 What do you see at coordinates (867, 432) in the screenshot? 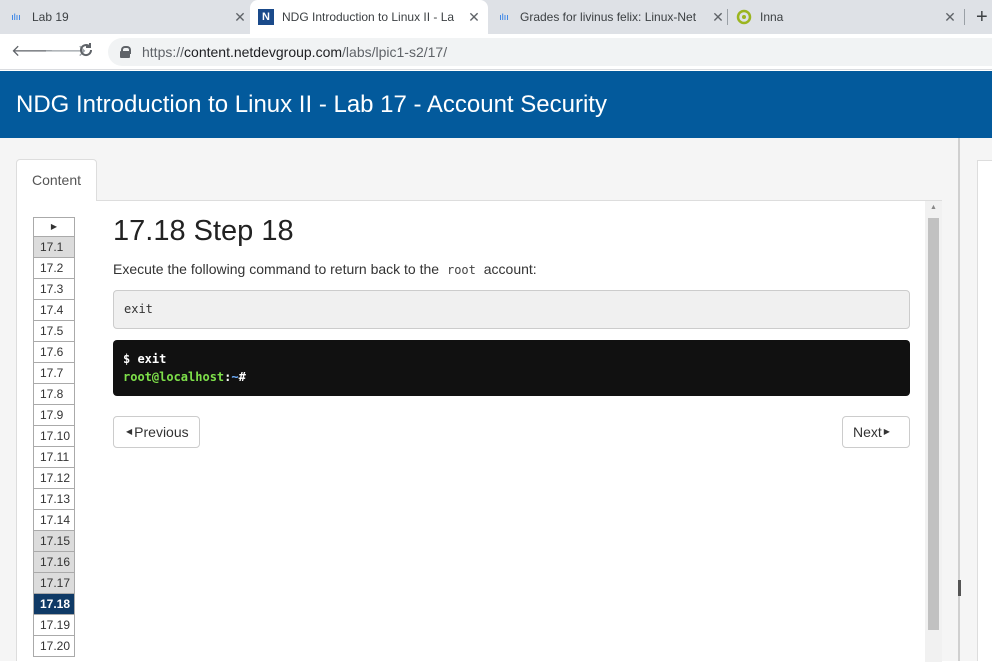
I see `next-label: Next` at bounding box center [867, 432].